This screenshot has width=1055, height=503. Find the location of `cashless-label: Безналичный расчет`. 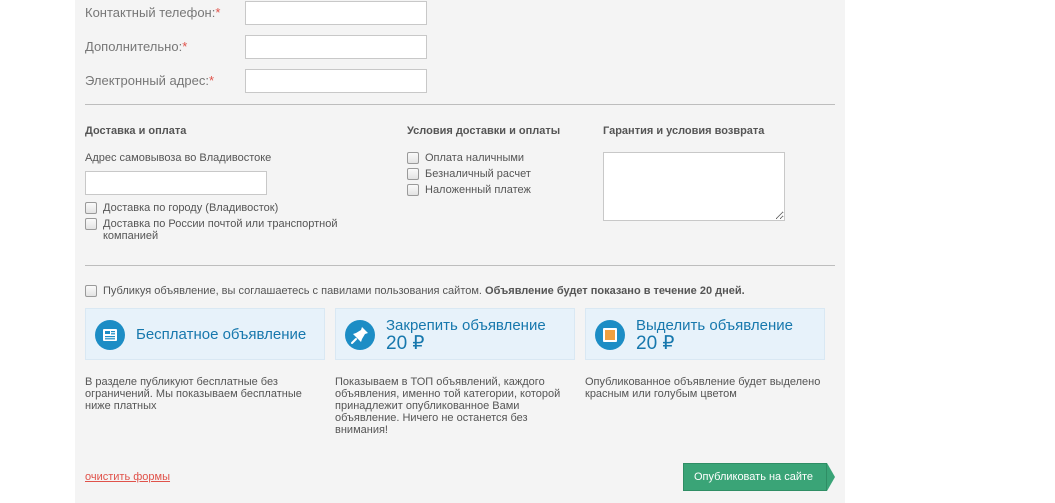

cashless-label: Безналичный расчет is located at coordinates (478, 174).